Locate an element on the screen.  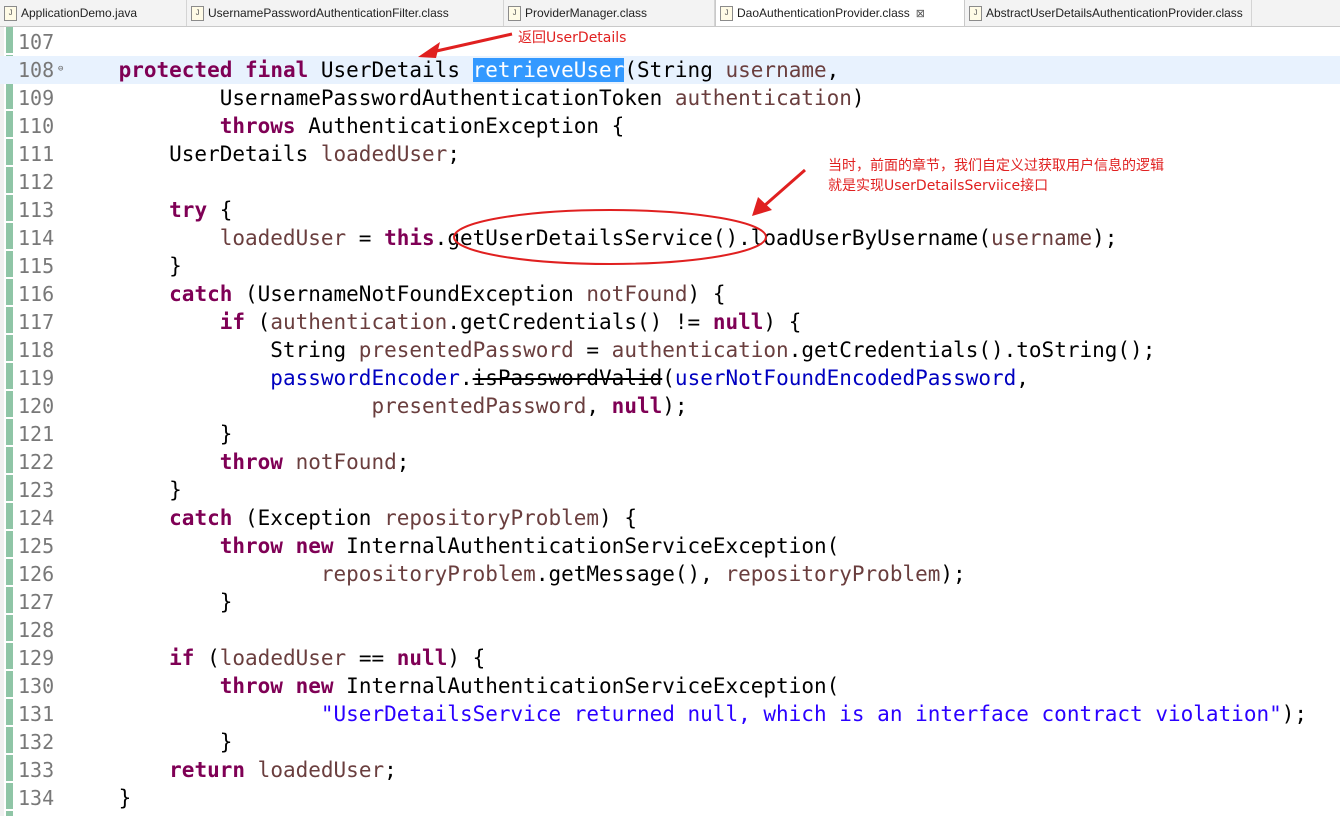
line-number: 110 is located at coordinates (36, 126).